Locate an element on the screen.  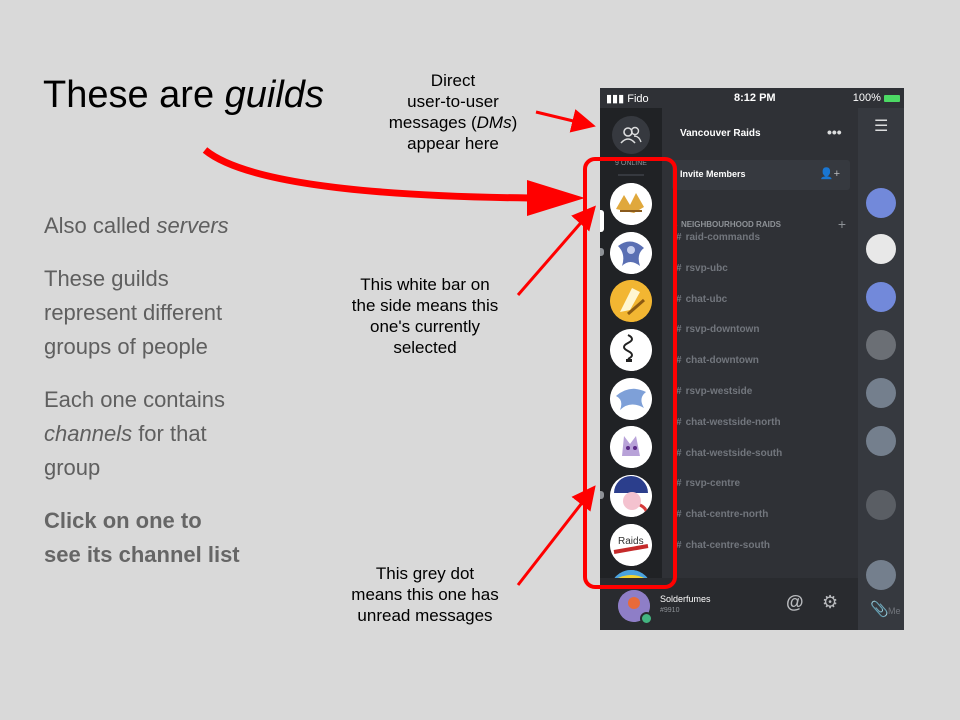
dm-arrow is located at coordinates (565, 121).